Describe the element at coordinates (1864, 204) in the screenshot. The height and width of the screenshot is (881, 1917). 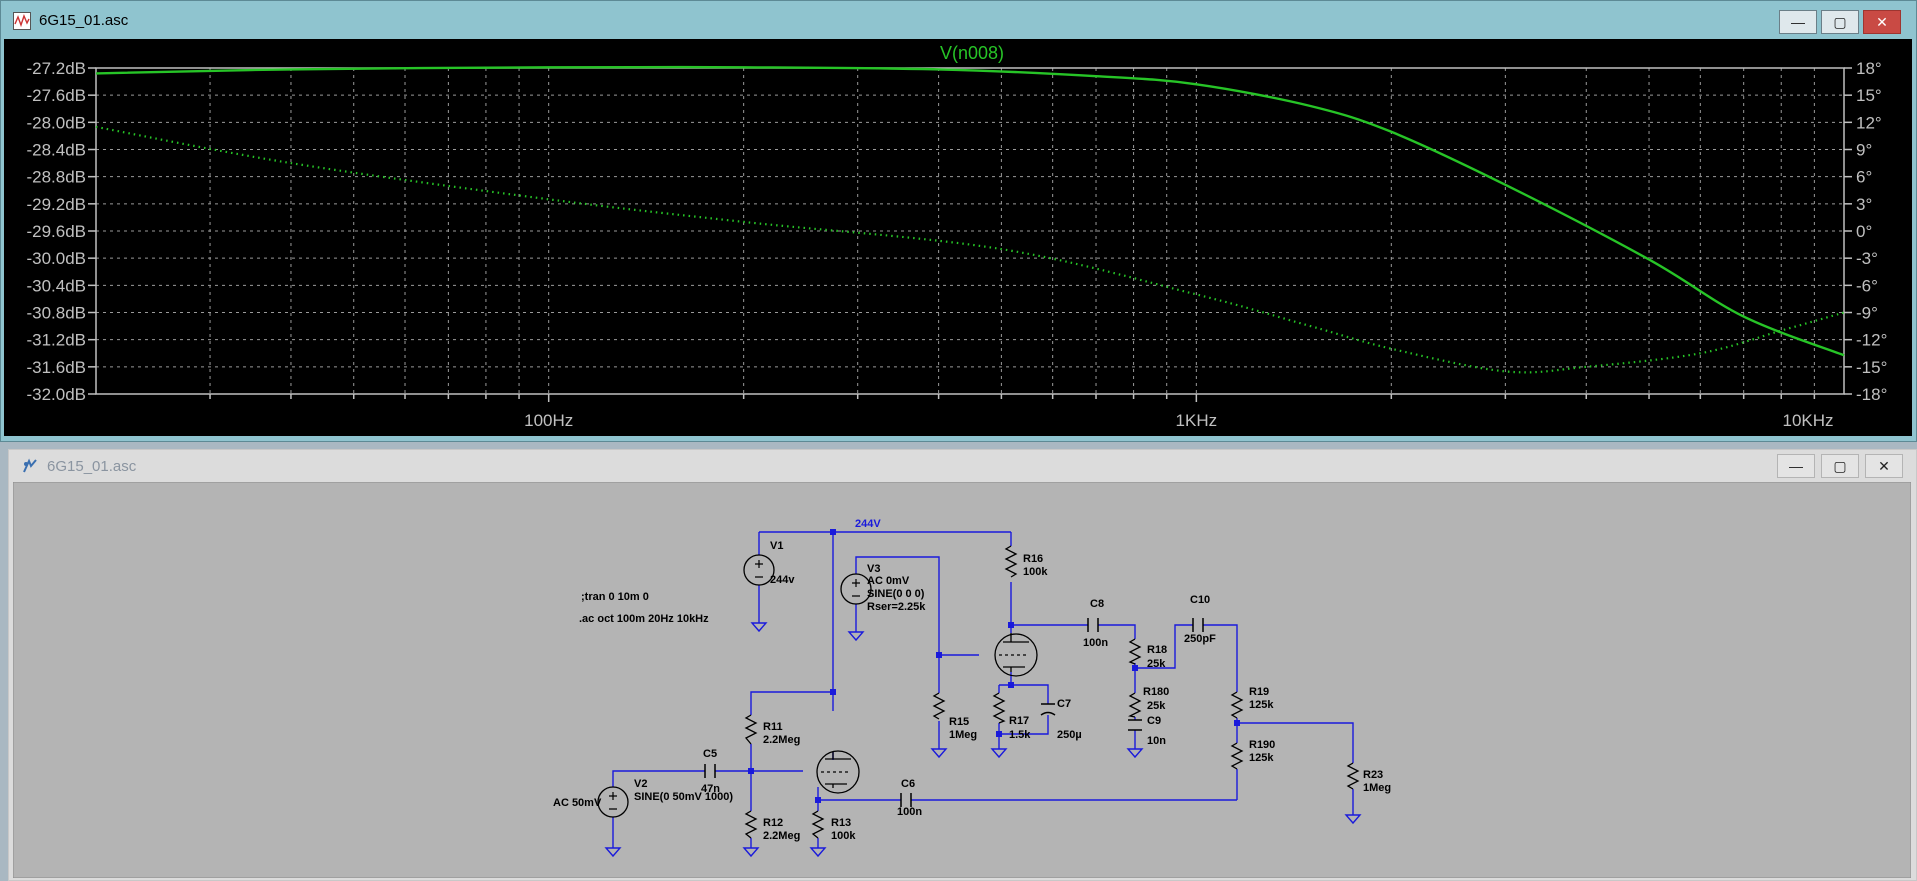
I see `right-tick-label: 3°` at that location.